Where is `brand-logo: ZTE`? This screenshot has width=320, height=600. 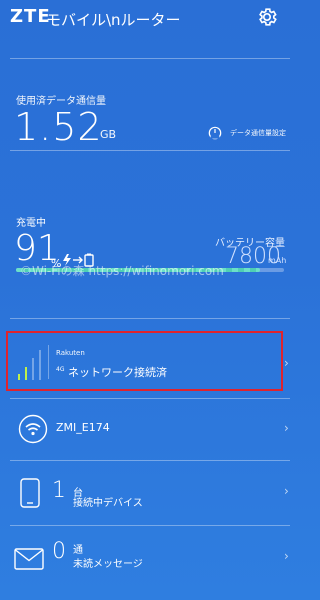
brand-logo: ZTE is located at coordinates (30, 16).